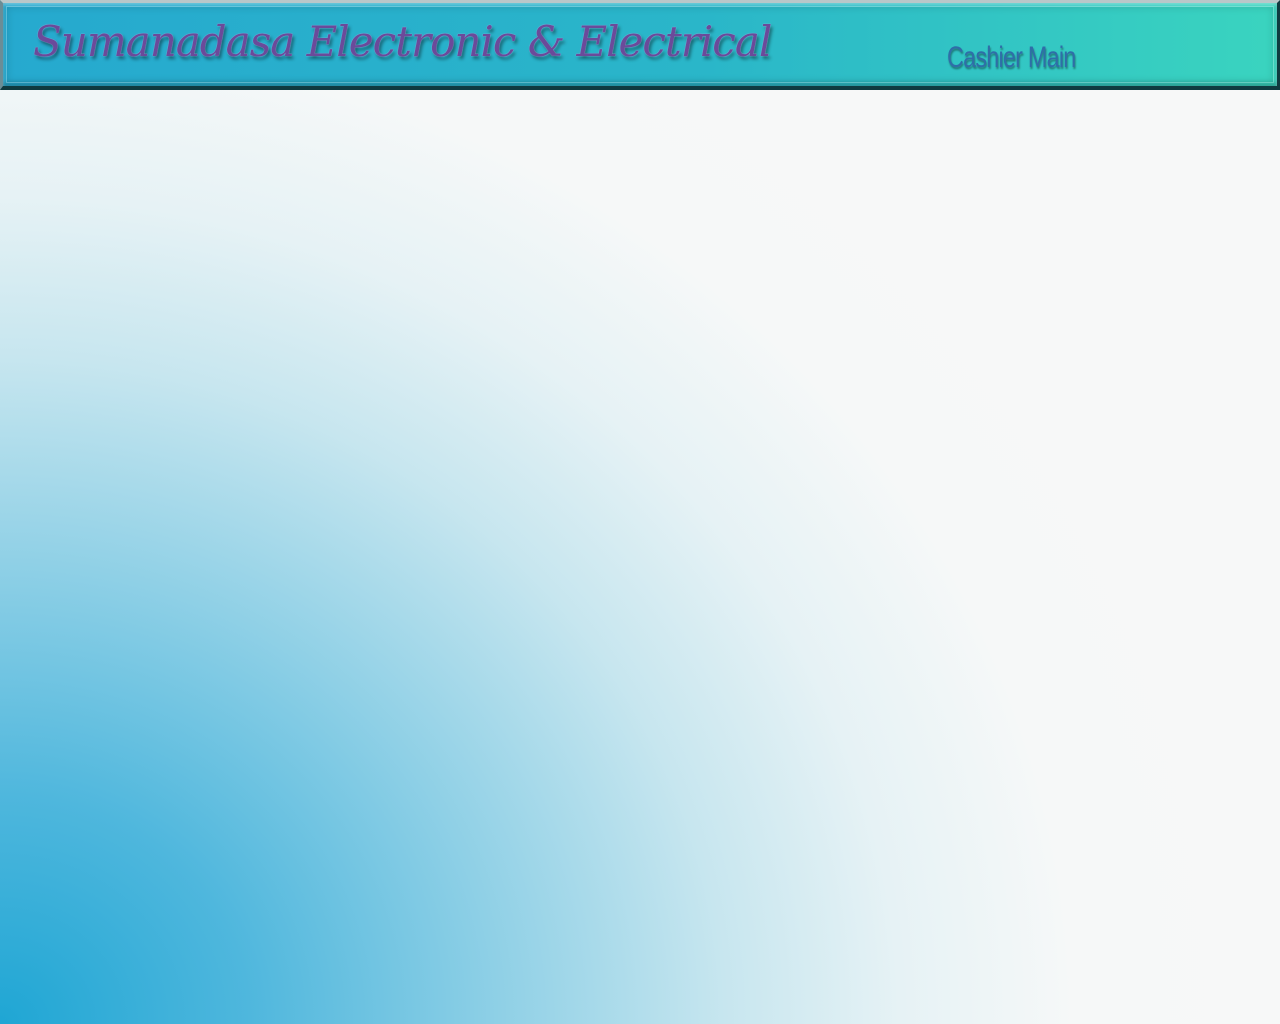 The image size is (1280, 1024). I want to click on page-title: Cashier Main, so click(1011, 57).